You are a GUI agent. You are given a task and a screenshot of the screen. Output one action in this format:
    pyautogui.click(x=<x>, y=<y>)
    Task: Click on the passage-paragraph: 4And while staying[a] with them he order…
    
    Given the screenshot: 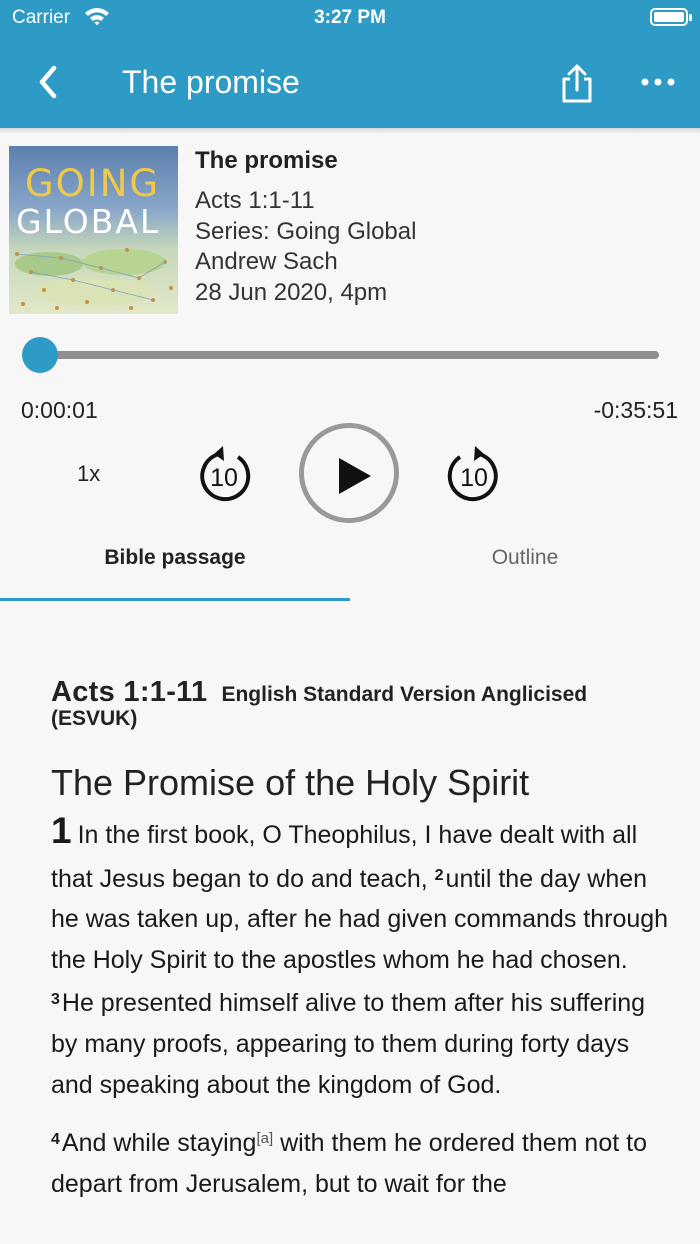 What is the action you would take?
    pyautogui.click(x=361, y=1161)
    